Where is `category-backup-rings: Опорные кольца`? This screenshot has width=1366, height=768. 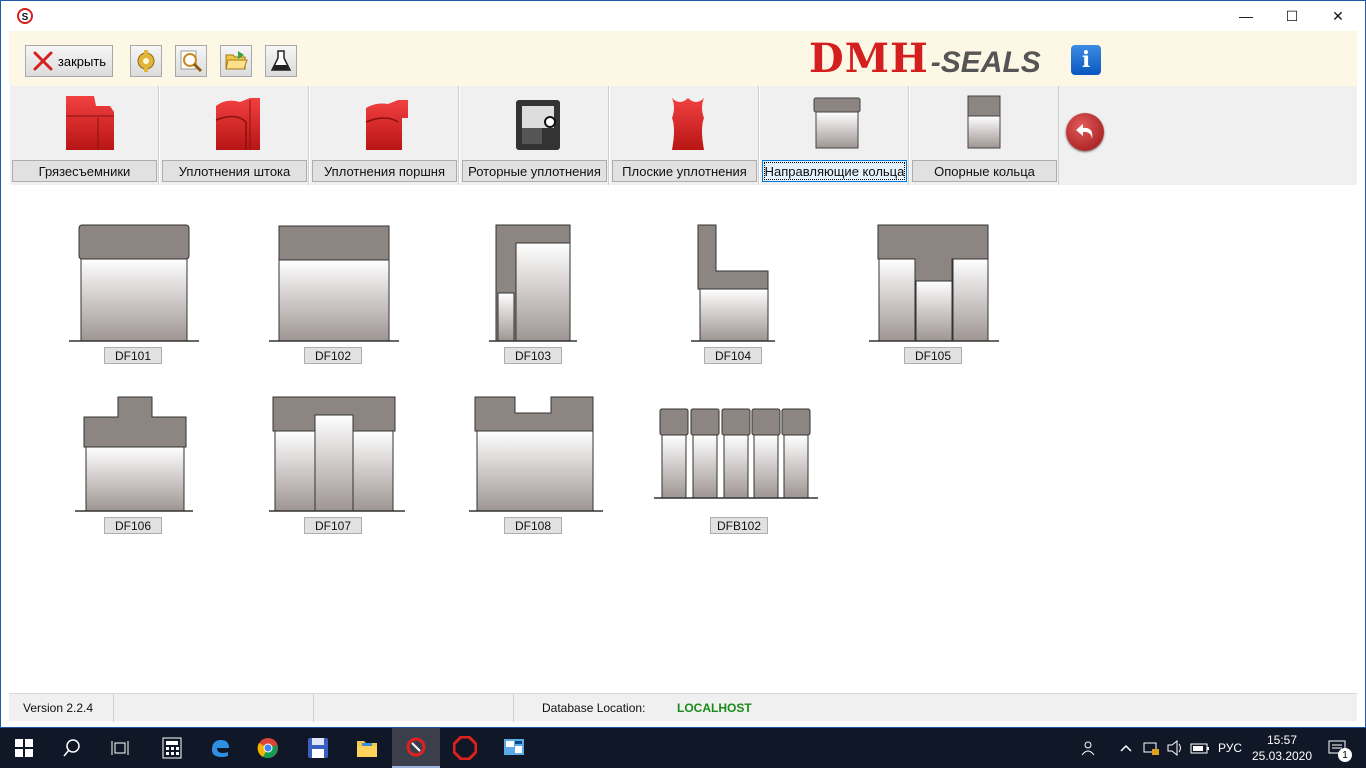
category-backup-rings: Опорные кольца is located at coordinates (984, 135).